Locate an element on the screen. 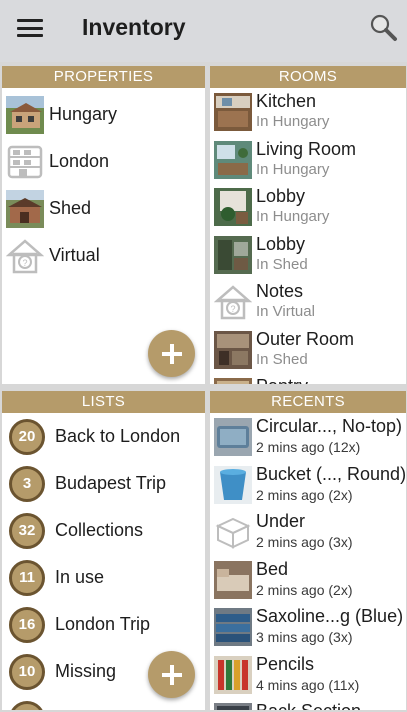 Image resolution: width=407 pixels, height=712 pixels. room-title: Notes is located at coordinates (280, 291).